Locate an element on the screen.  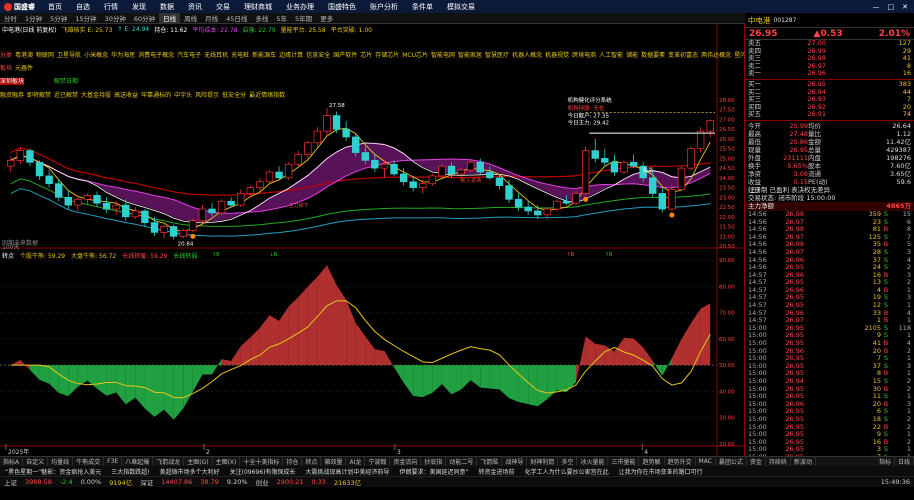
tag: 即将解禁 is located at coordinates (39, 95).